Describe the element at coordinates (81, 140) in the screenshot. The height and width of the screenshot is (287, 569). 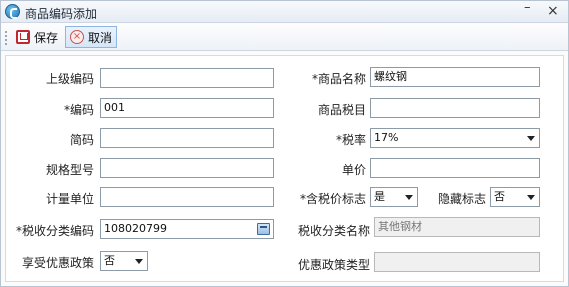
I see `short-code-label: 简码` at that location.